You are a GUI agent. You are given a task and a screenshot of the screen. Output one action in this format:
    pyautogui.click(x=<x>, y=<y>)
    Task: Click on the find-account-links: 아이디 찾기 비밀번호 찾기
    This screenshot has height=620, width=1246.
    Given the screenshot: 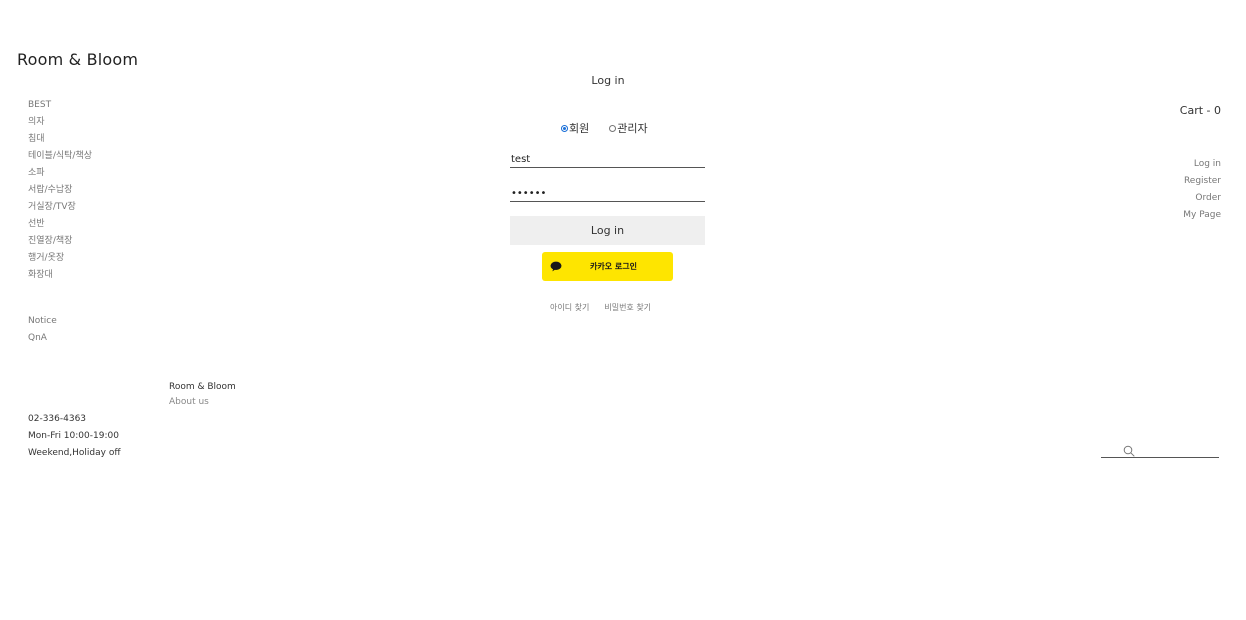 What is the action you would take?
    pyautogui.click(x=600, y=307)
    